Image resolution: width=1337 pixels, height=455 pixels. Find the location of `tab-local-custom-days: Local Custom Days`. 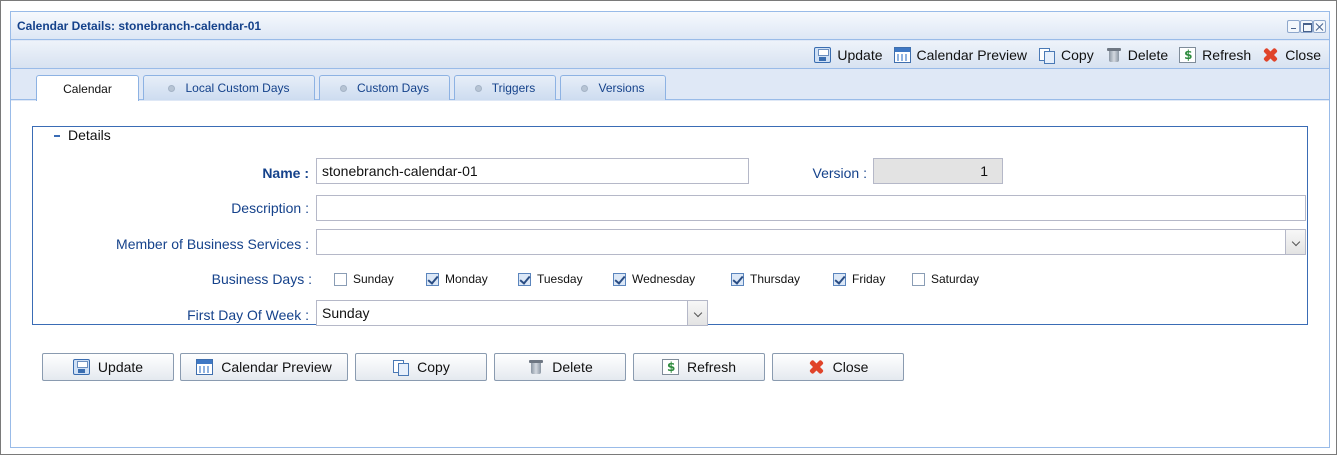

tab-local-custom-days: Local Custom Days is located at coordinates (229, 87).